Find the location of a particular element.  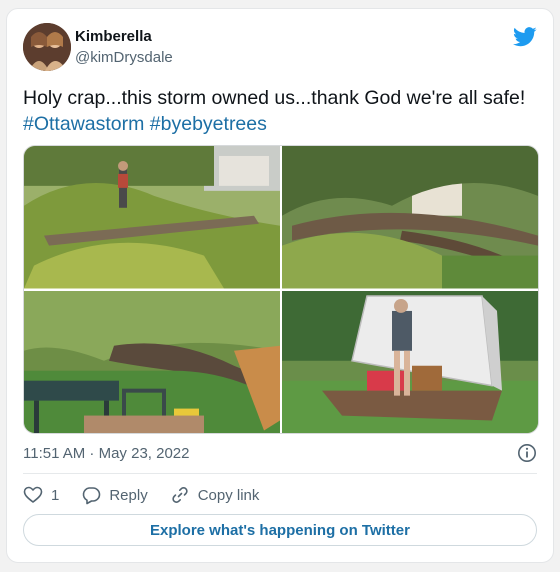

info-icon is located at coordinates (527, 453).